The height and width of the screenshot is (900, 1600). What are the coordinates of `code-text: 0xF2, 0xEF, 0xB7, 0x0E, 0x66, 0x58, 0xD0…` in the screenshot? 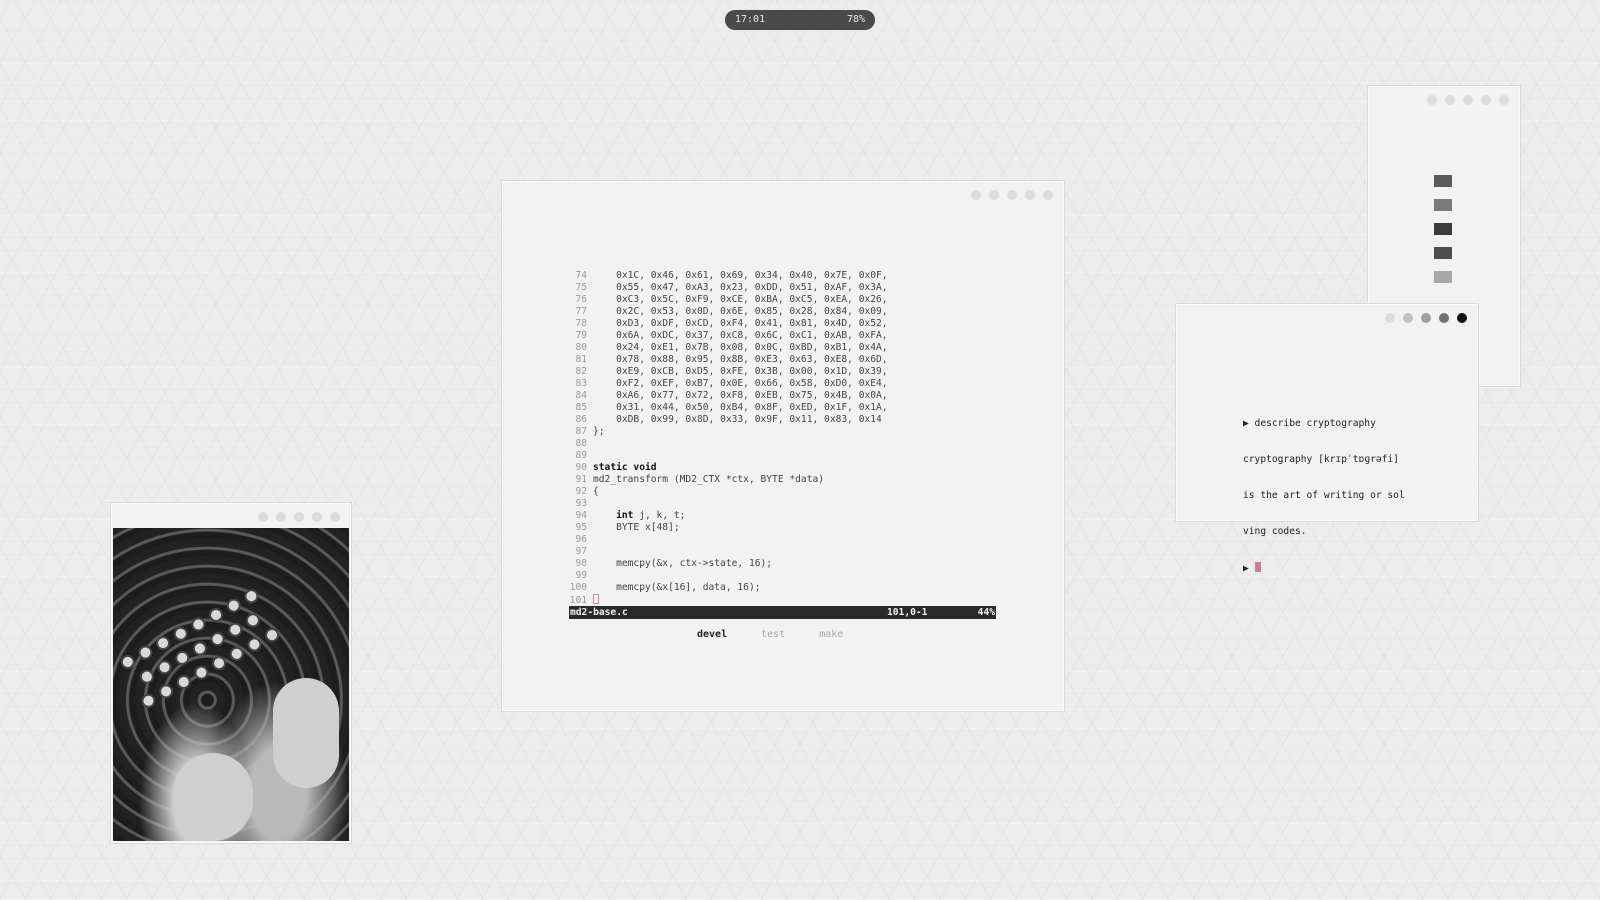 It's located at (740, 383).